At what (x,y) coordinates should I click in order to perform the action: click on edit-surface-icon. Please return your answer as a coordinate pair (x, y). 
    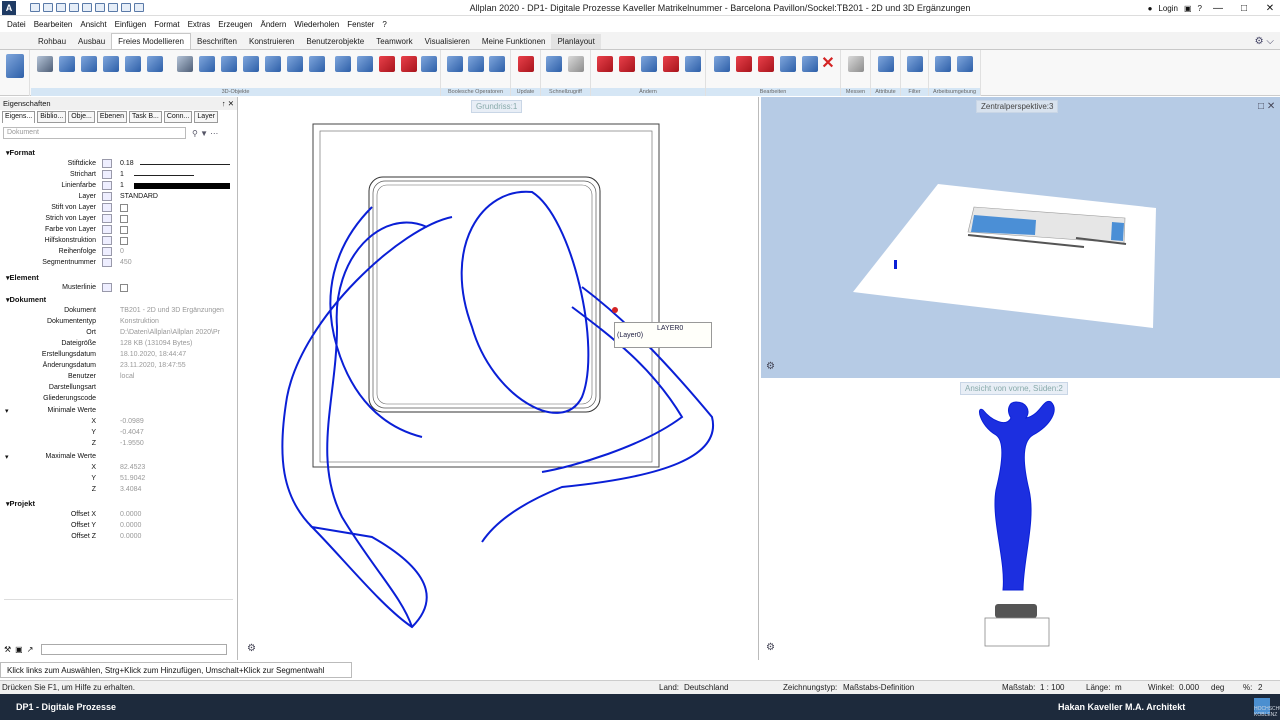
    Looking at the image, I should click on (343, 64).